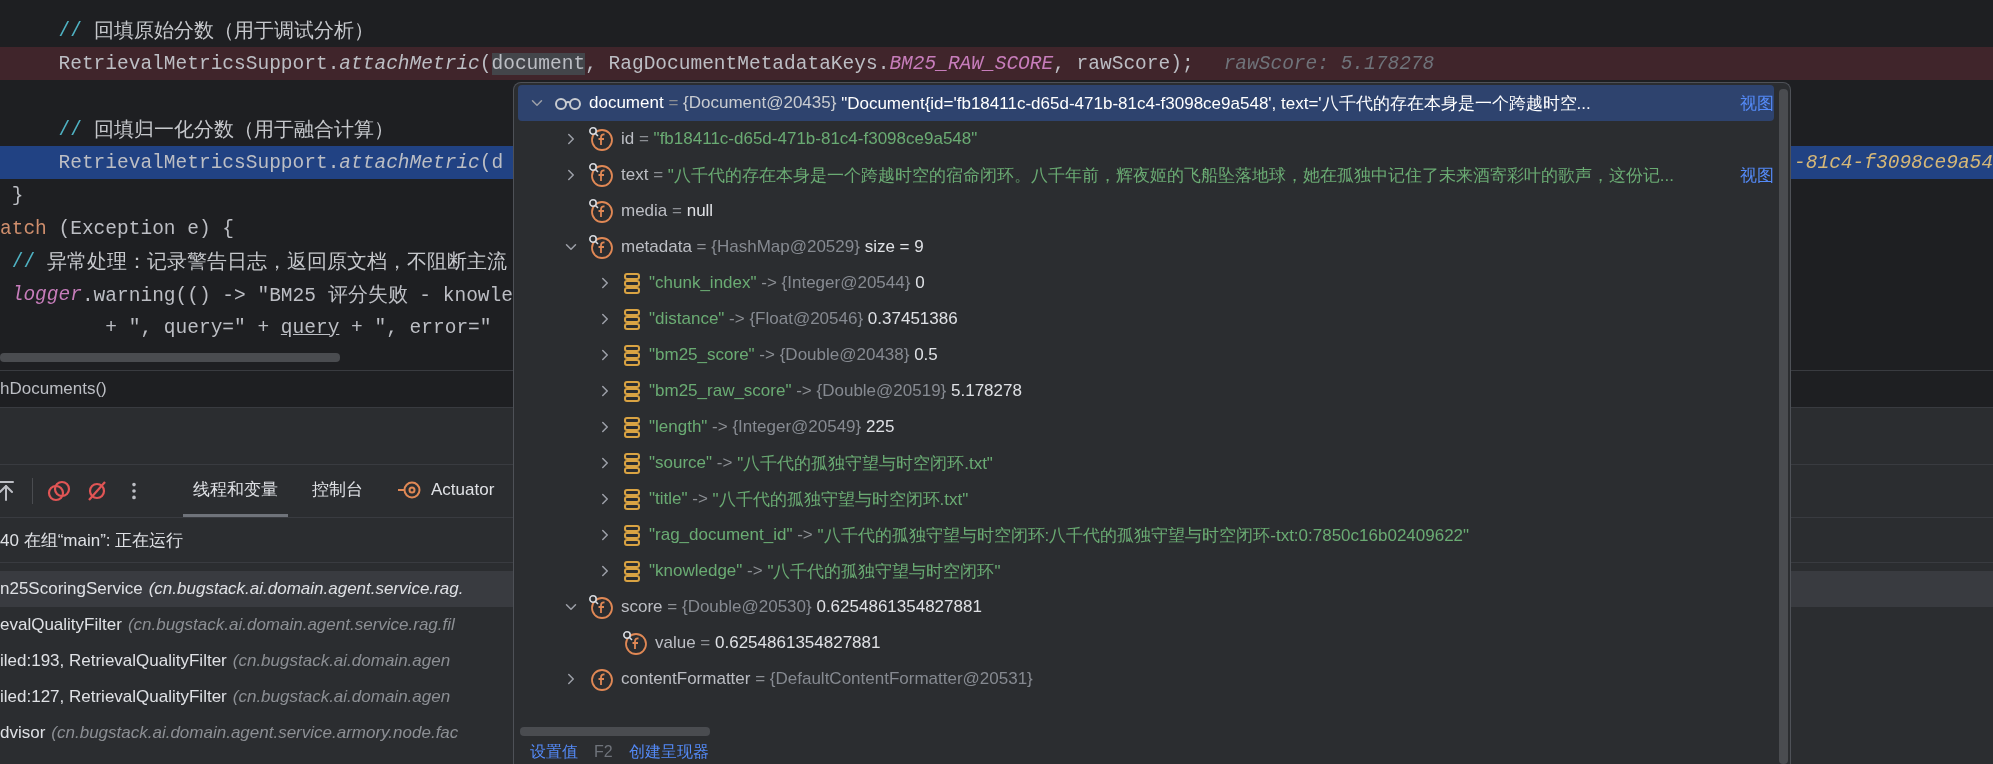 The width and height of the screenshot is (1993, 764). Describe the element at coordinates (626, 103) in the screenshot. I see `variable-name: document` at that location.